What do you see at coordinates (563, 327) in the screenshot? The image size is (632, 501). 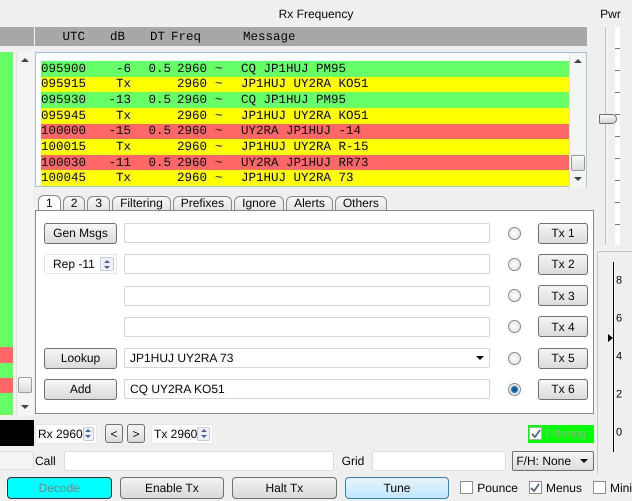 I see `tx-button: Tx 4` at bounding box center [563, 327].